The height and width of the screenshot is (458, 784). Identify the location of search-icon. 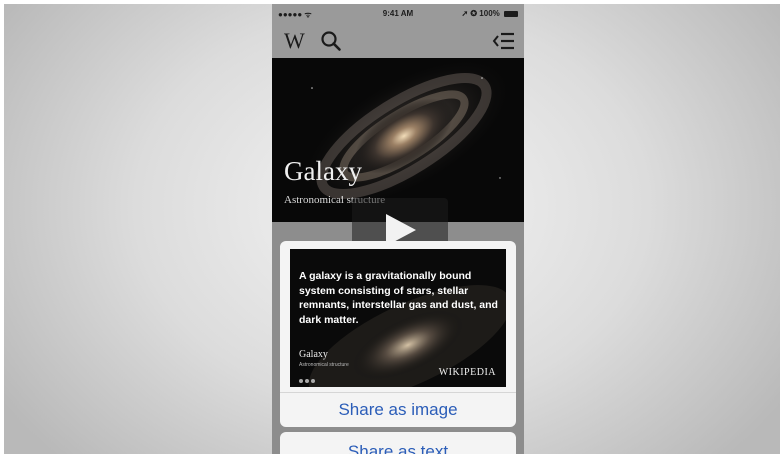
(331, 41).